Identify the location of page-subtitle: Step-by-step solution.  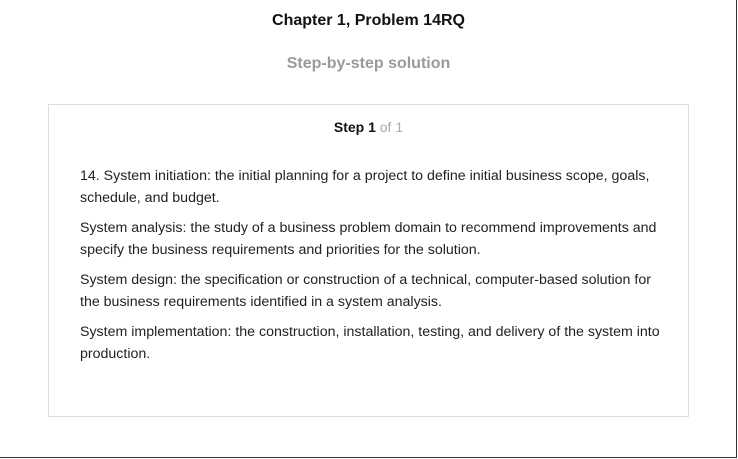
(368, 63).